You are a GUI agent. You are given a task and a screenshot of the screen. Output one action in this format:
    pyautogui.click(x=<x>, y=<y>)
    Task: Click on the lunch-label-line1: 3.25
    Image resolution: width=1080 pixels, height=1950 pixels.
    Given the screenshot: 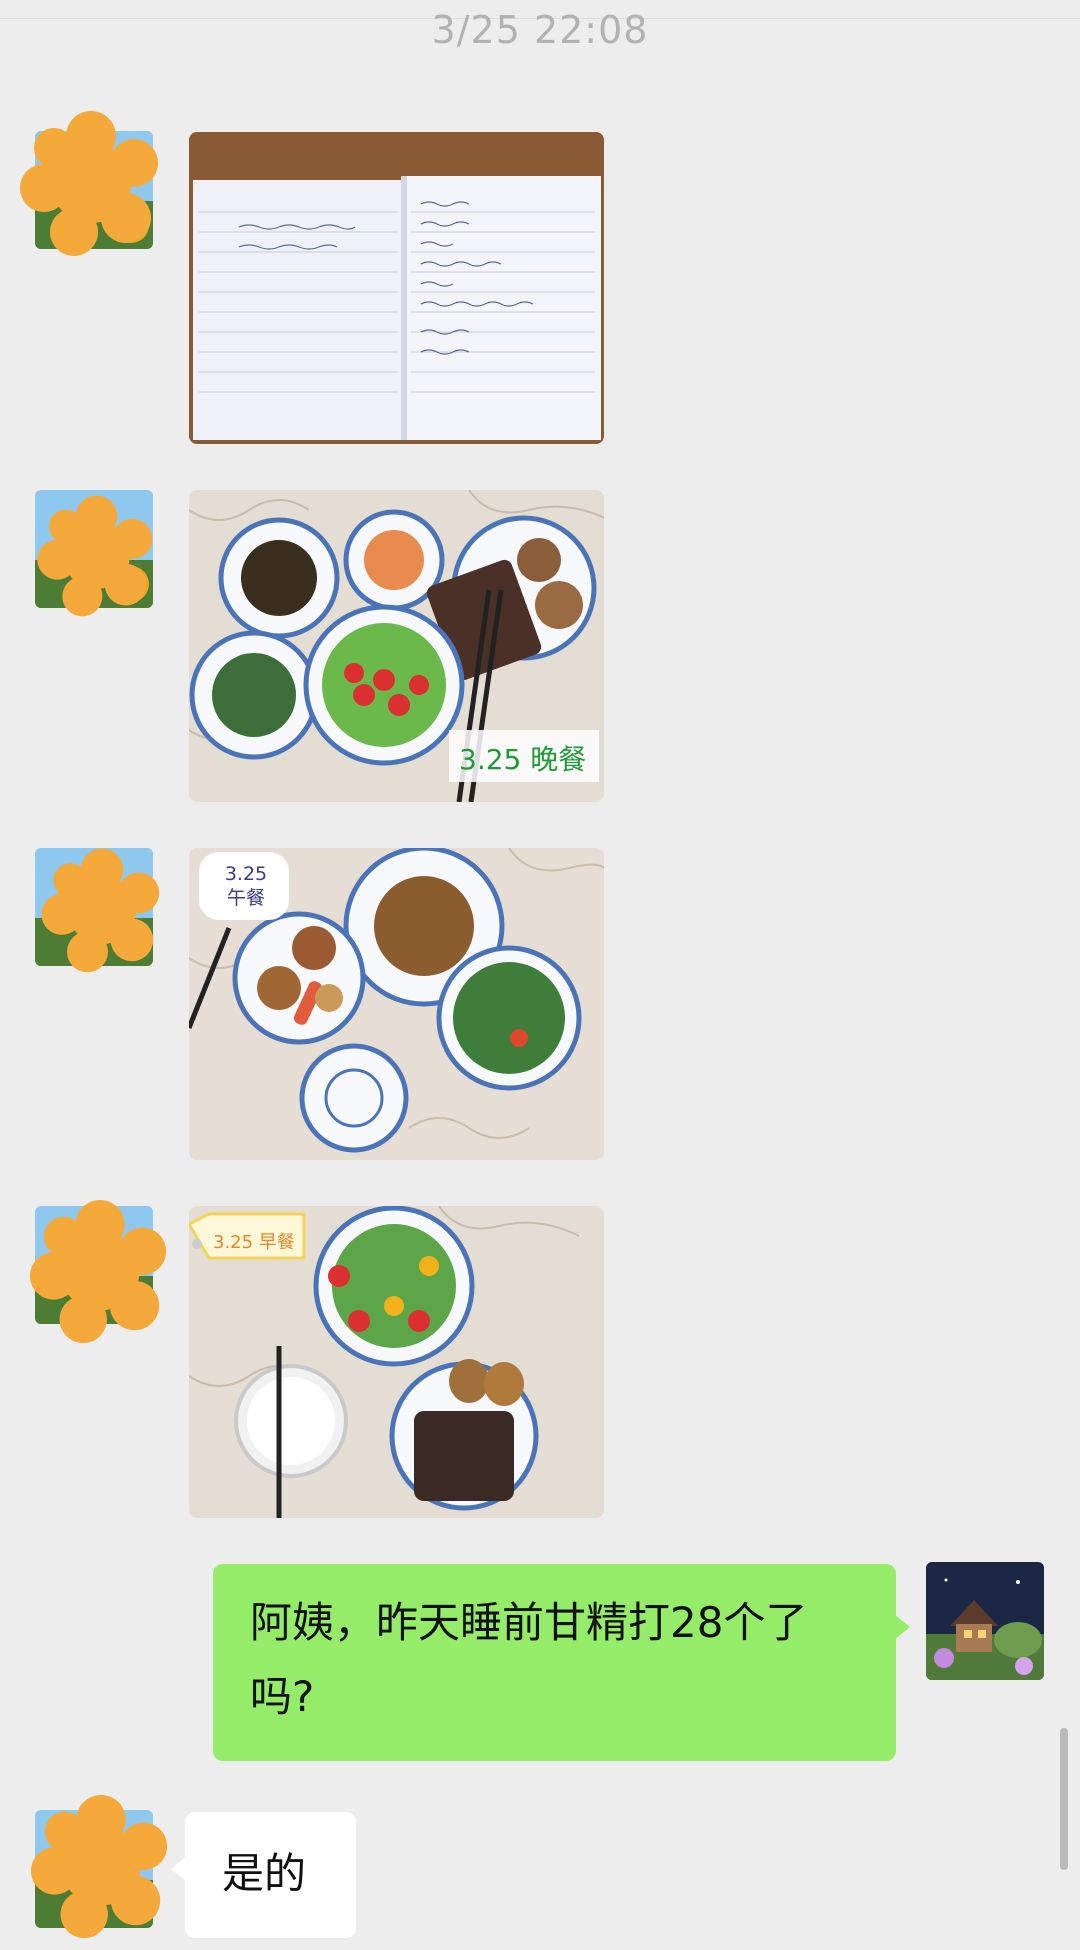 What is the action you would take?
    pyautogui.click(x=246, y=874)
    